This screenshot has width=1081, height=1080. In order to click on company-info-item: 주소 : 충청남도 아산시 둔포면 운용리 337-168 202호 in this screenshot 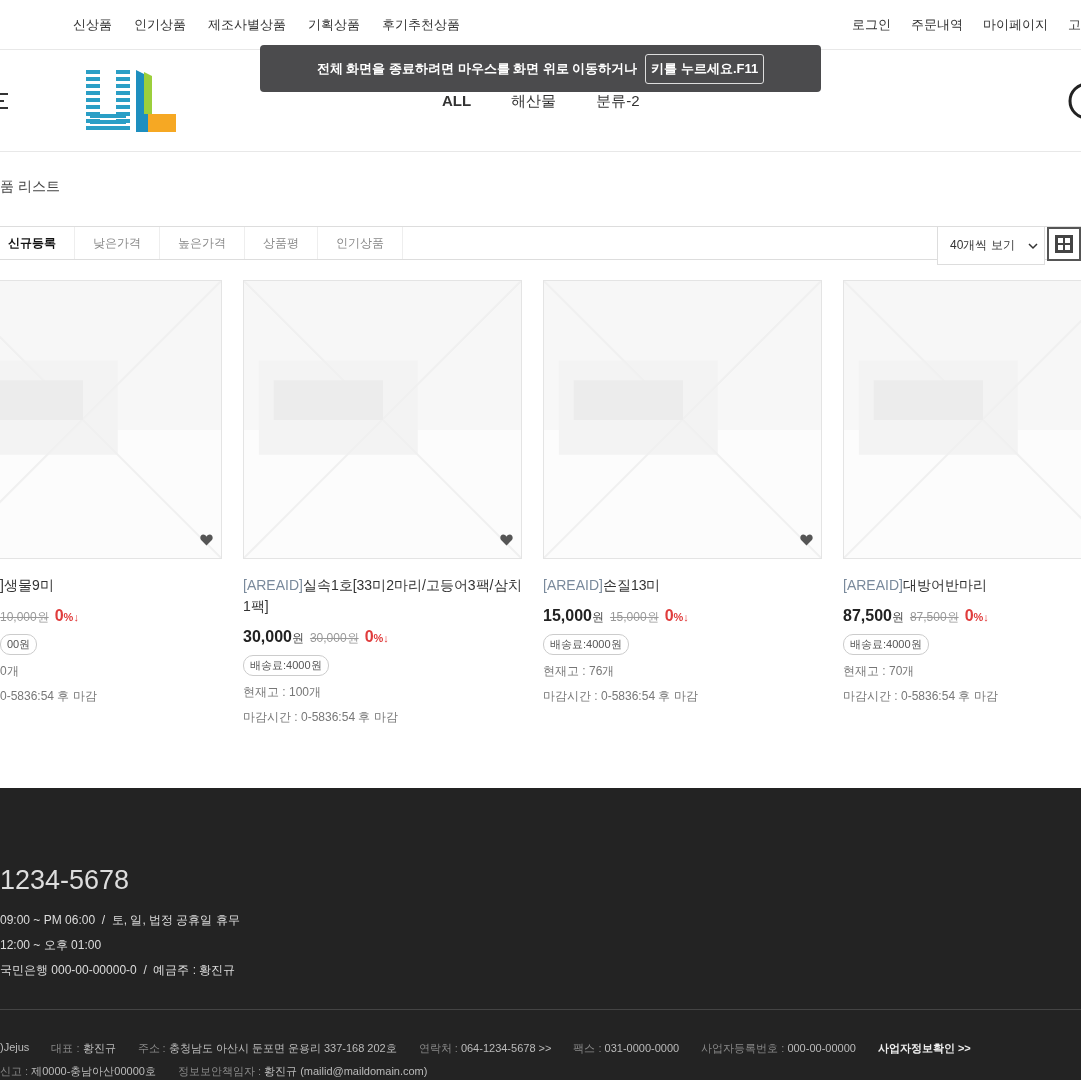, I will do `click(267, 1048)`.